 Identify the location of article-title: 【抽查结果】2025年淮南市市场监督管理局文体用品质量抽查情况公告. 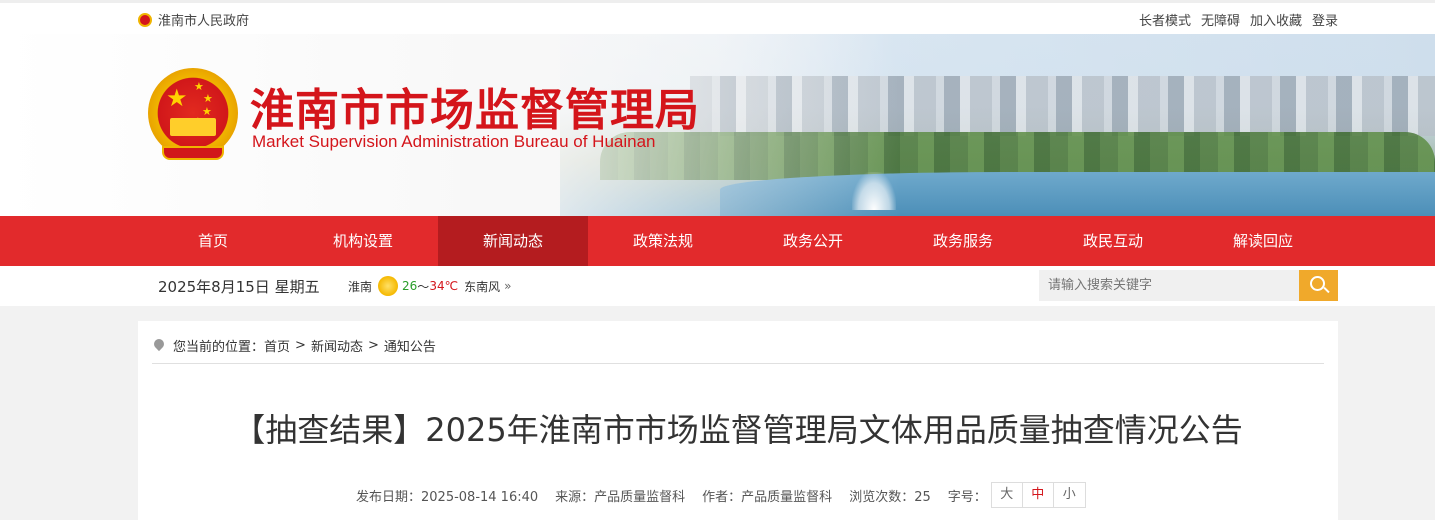
(738, 430).